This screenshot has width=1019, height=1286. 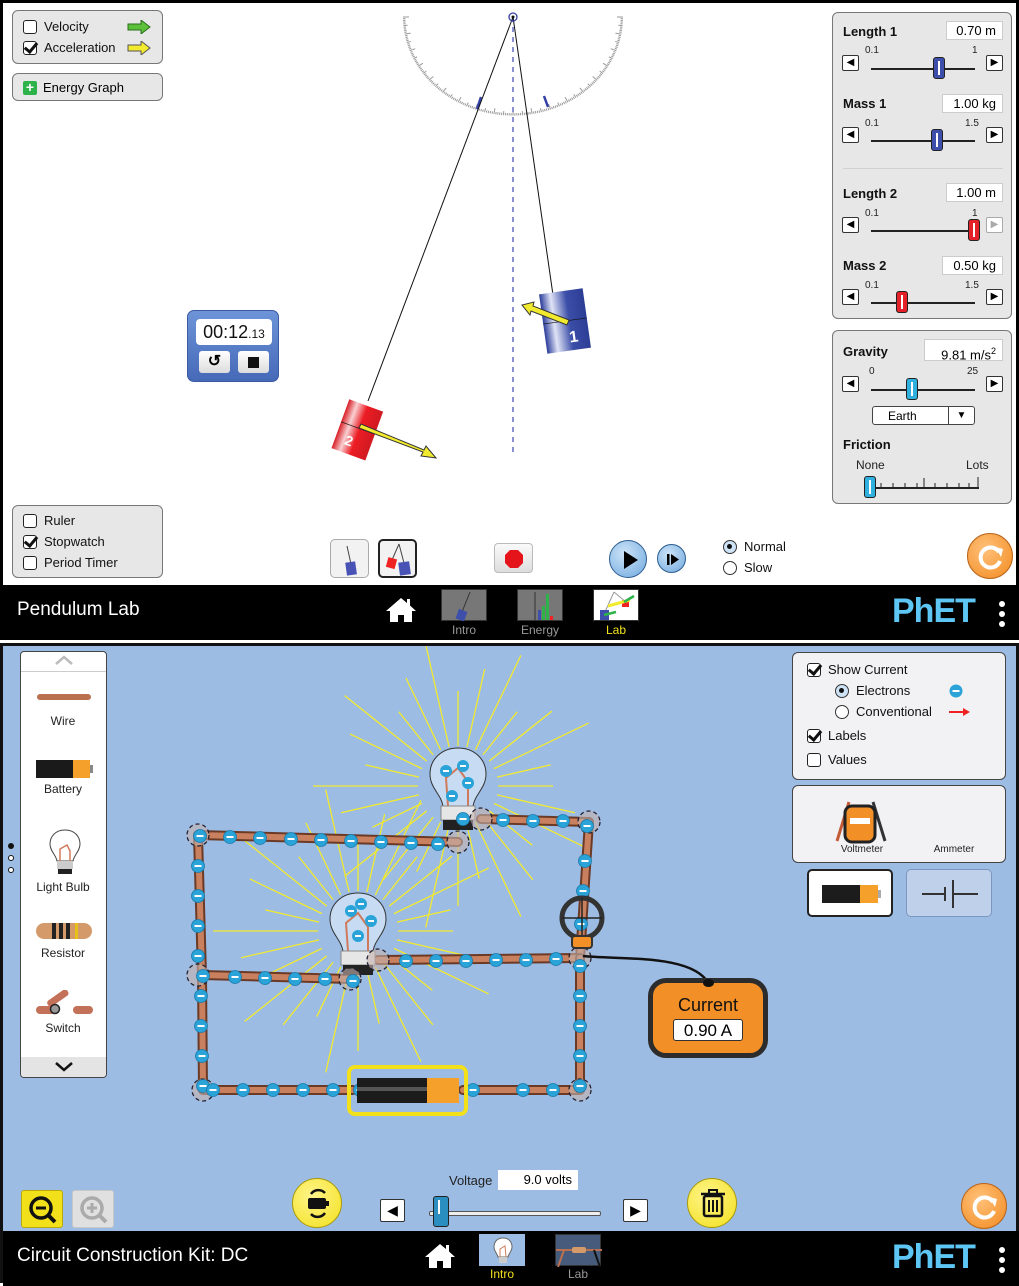 I want to click on electrons-radio-button, so click(x=842, y=691).